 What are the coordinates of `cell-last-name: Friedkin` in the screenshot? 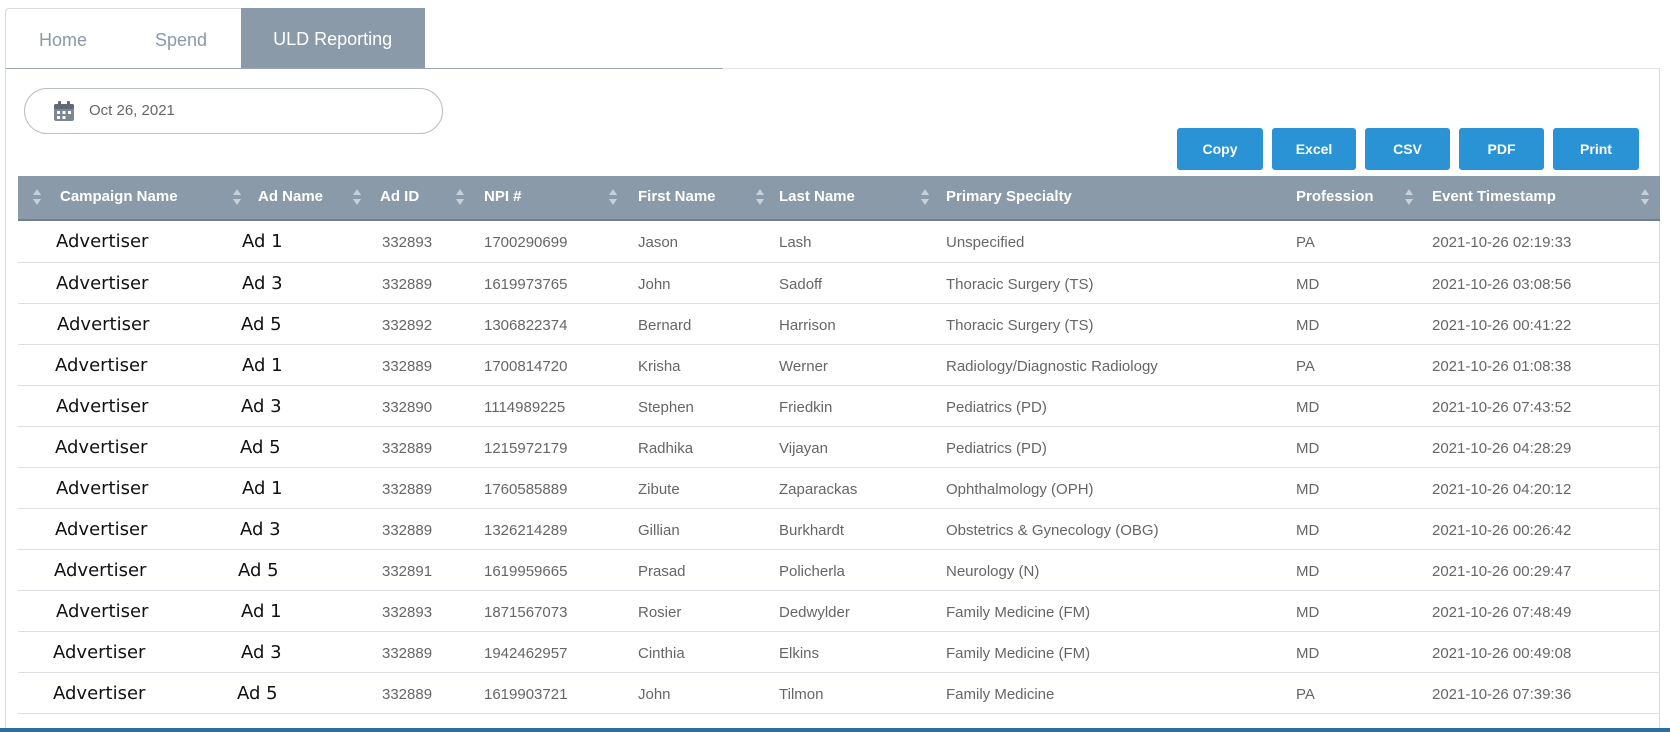 It's located at (806, 407).